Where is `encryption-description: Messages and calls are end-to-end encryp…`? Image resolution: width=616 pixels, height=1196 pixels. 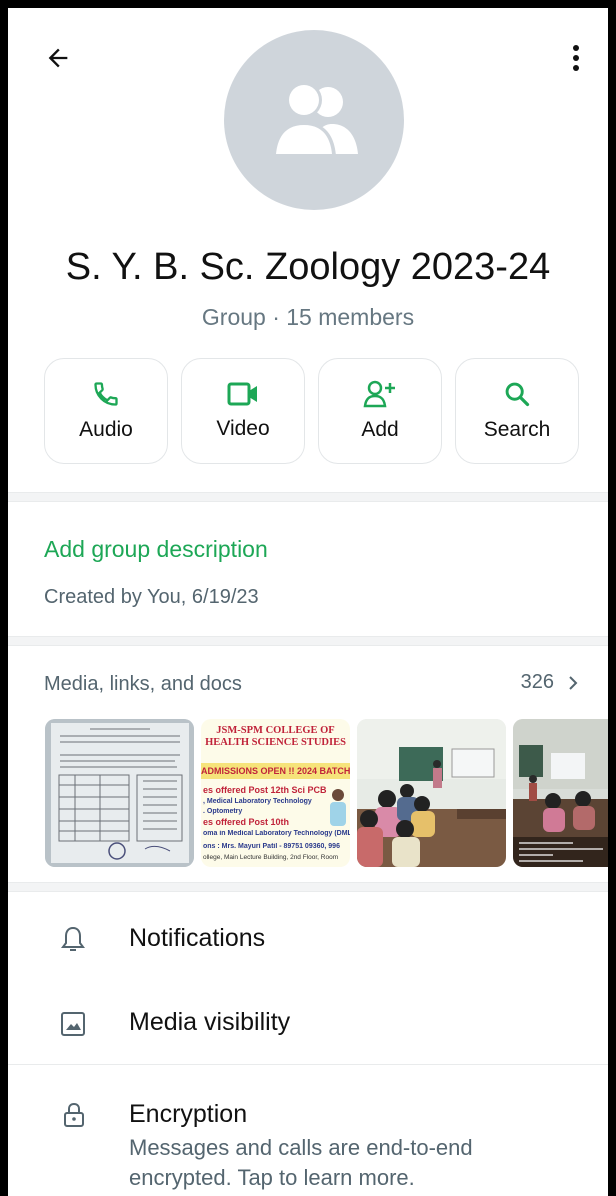
encryption-description: Messages and calls are end-to-end encryp… is located at coordinates (301, 1162).